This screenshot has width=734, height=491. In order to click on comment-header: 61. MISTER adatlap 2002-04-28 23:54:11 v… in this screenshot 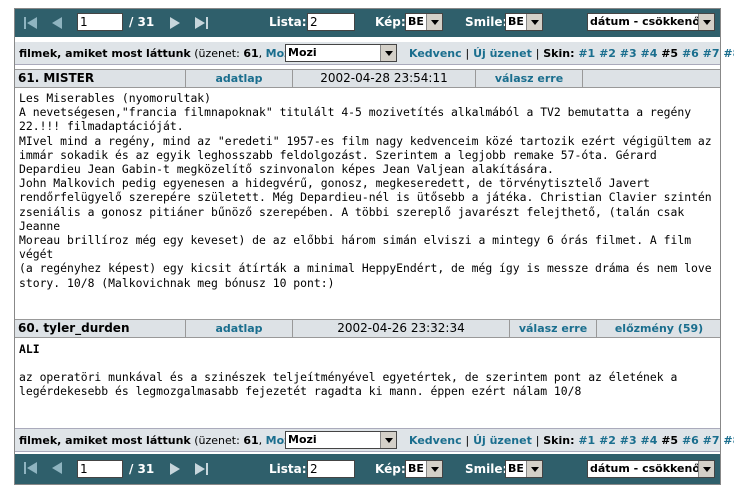, I will do `click(367, 78)`.